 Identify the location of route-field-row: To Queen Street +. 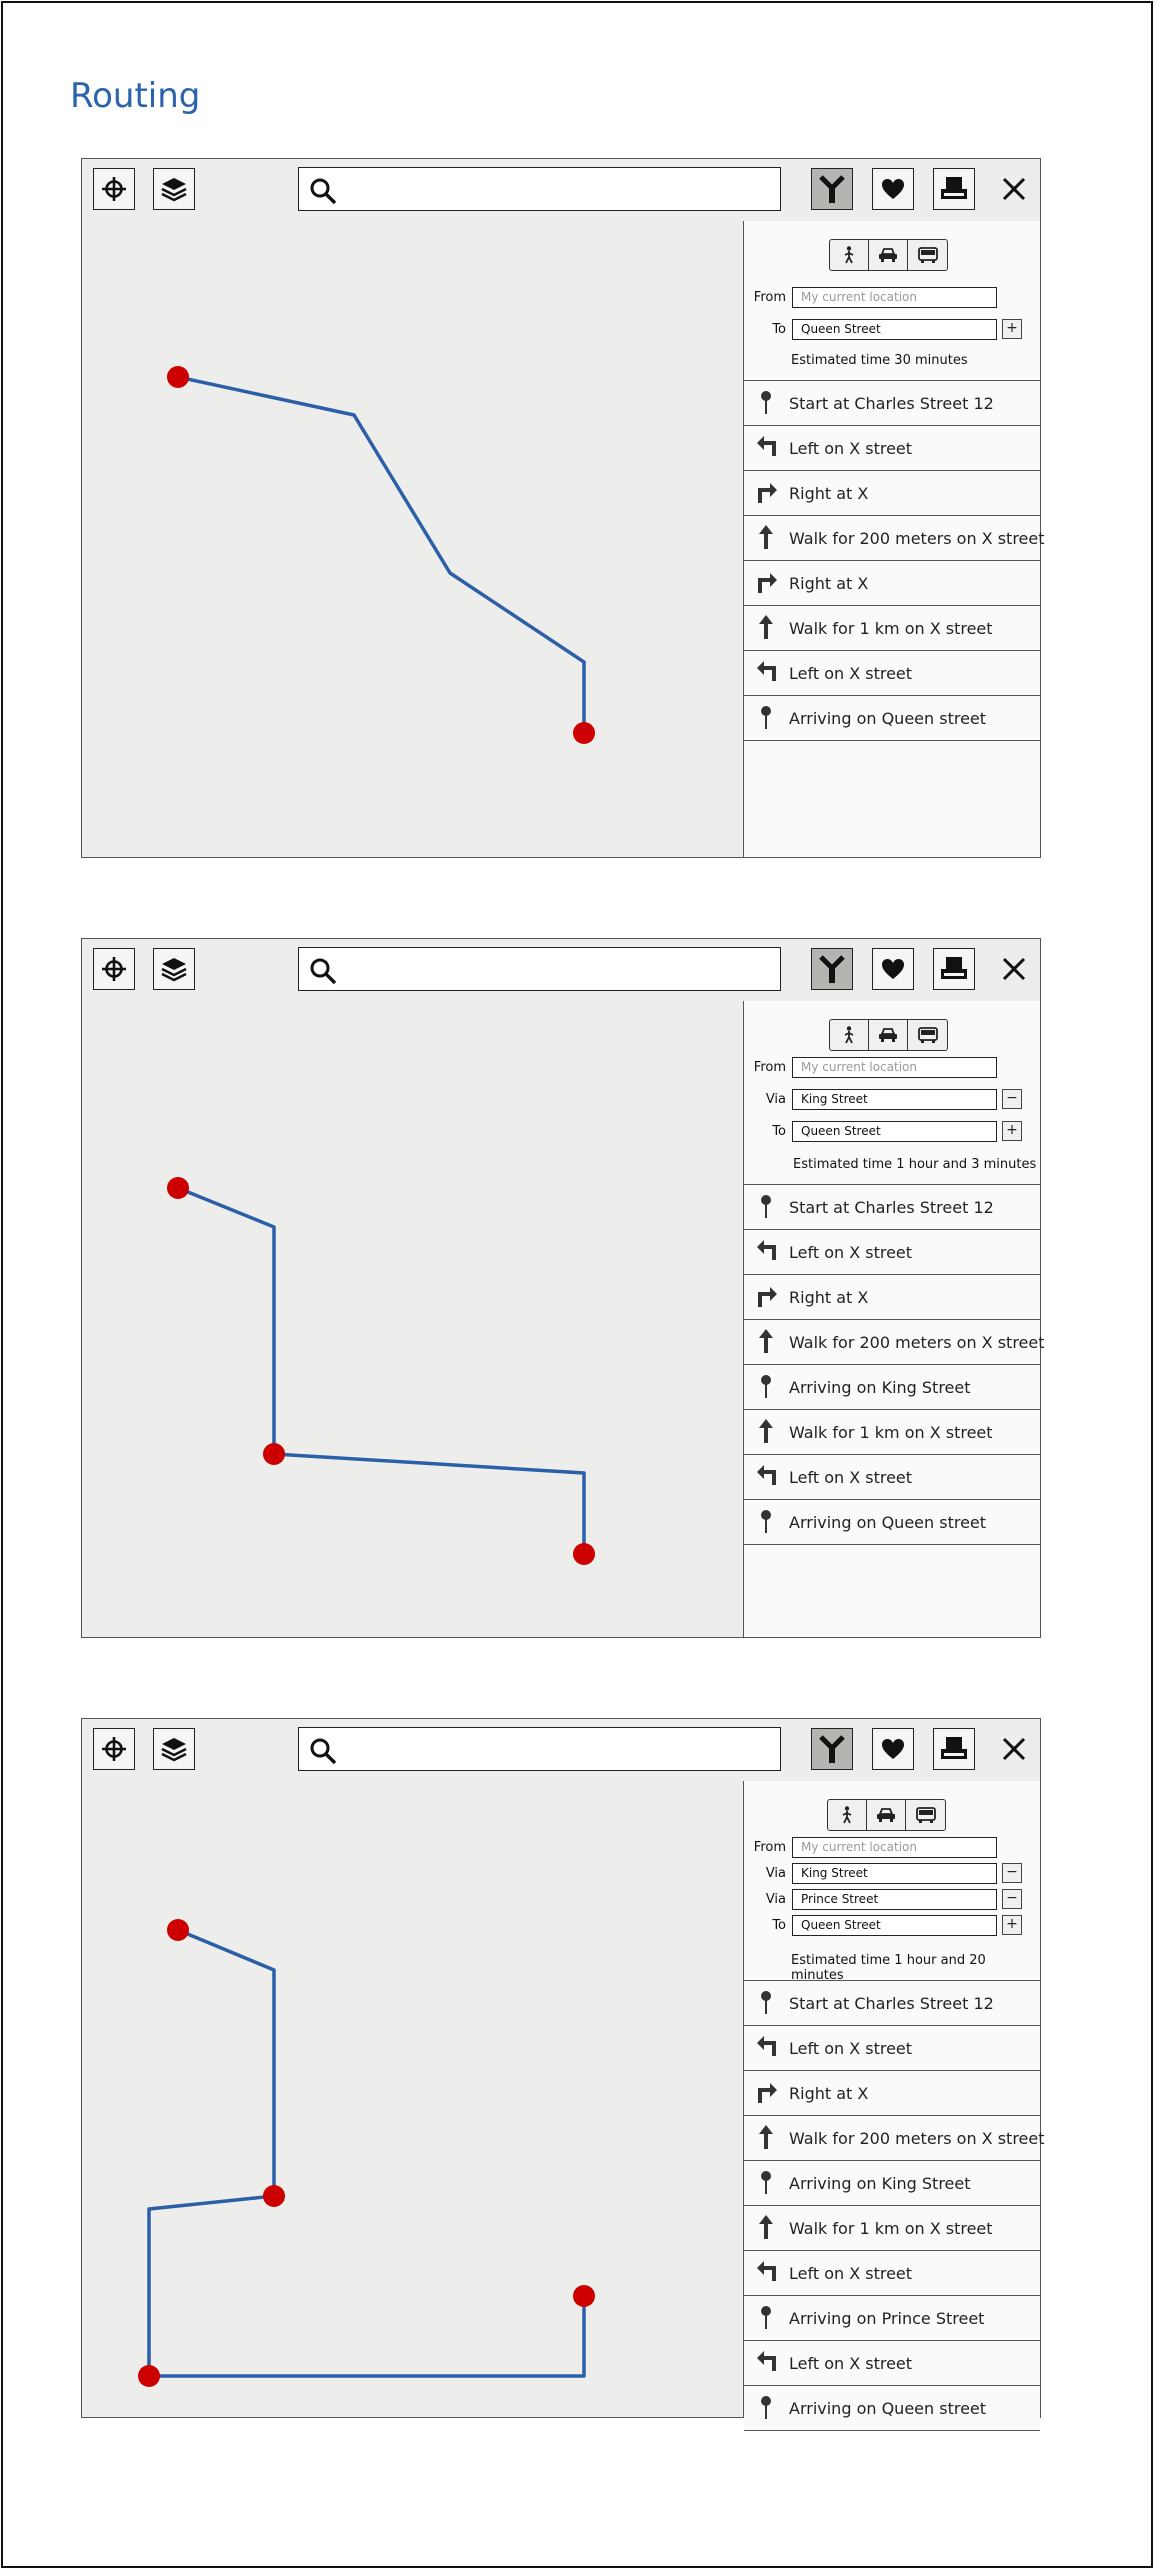
(892, 1132).